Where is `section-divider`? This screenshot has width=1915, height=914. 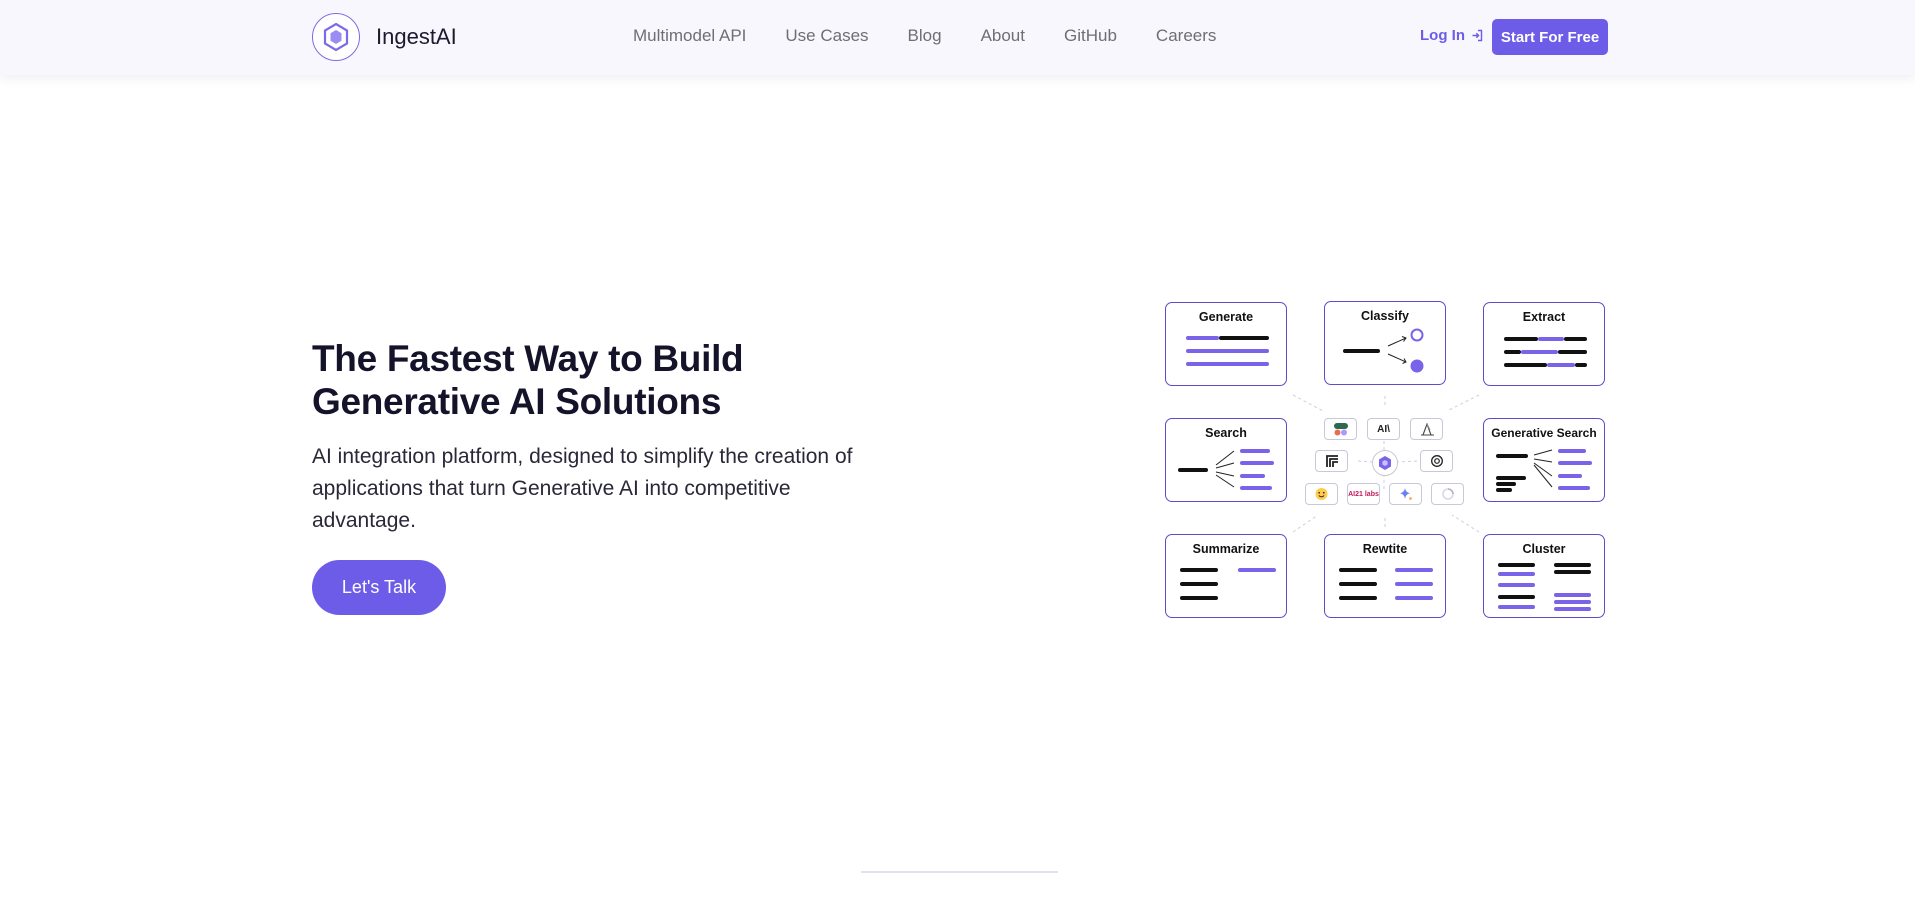
section-divider is located at coordinates (959, 872).